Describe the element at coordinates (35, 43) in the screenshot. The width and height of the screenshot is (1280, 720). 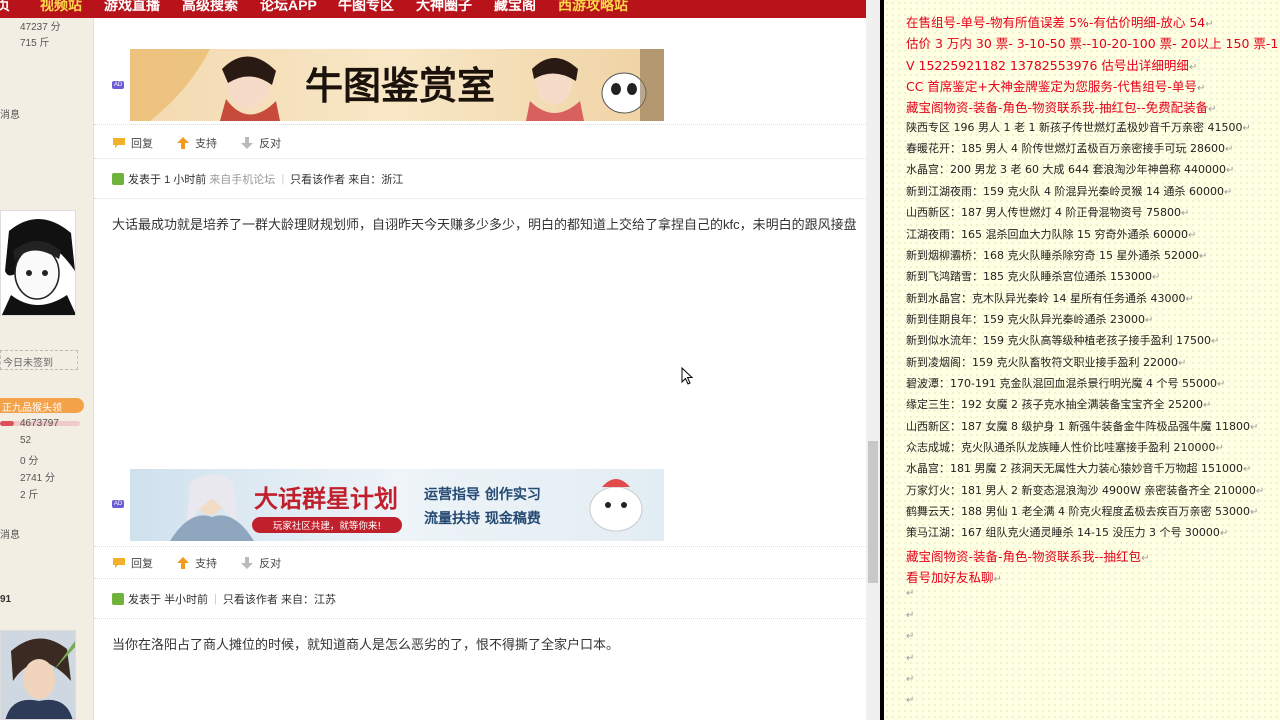
I see `user-weight: 715 斤` at that location.